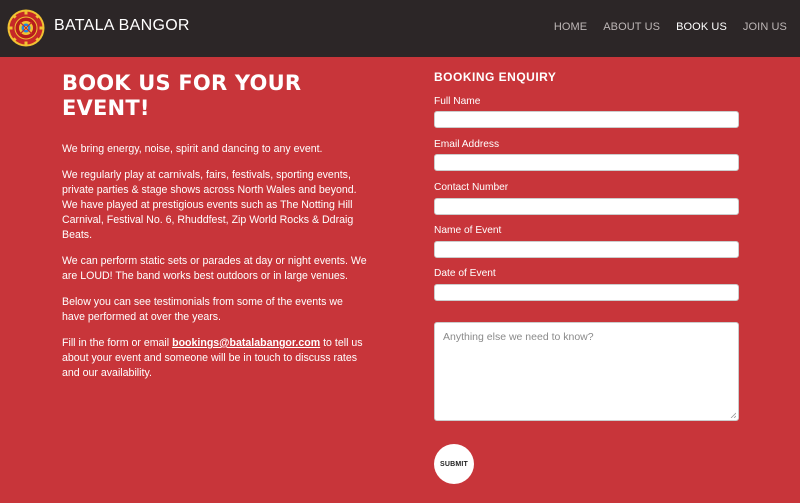 The image size is (800, 503). I want to click on email-address-input, so click(586, 162).